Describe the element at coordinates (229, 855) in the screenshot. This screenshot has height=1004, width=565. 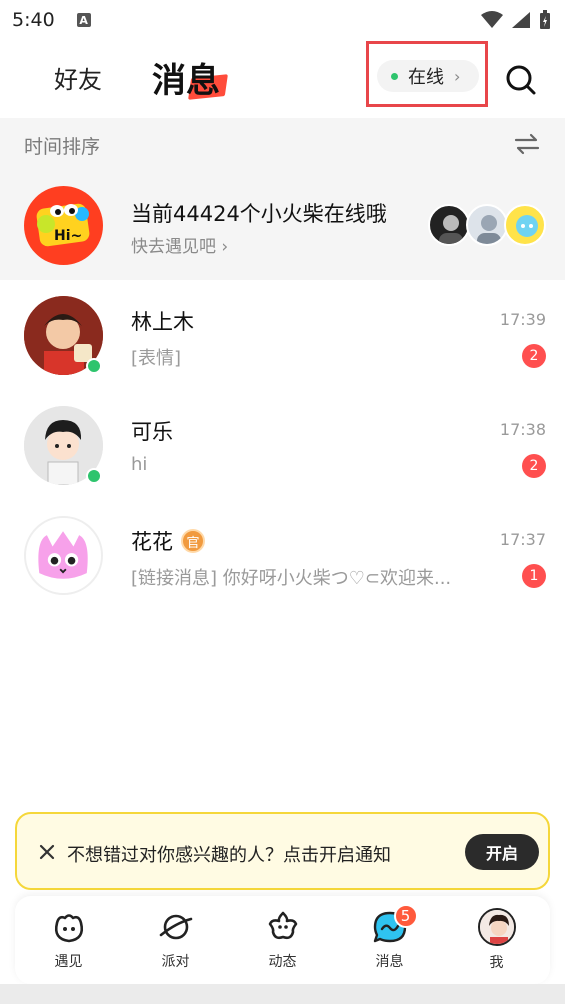
I see `notification-prompt-text: 不想错过对你感兴趣的人？点击开启通知` at that location.